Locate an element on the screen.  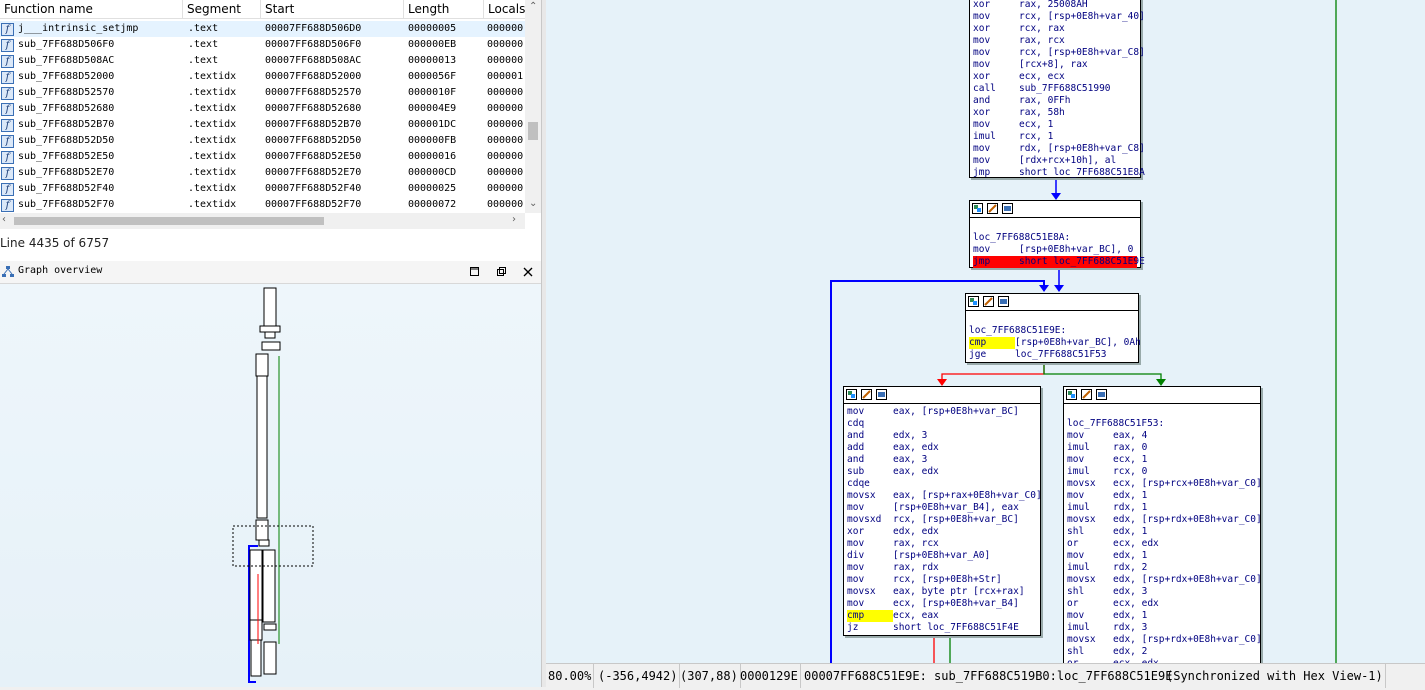
instruction-line: movsx ecx, [rsp+rcx+0E8h+var_C0] is located at coordinates (1164, 484).